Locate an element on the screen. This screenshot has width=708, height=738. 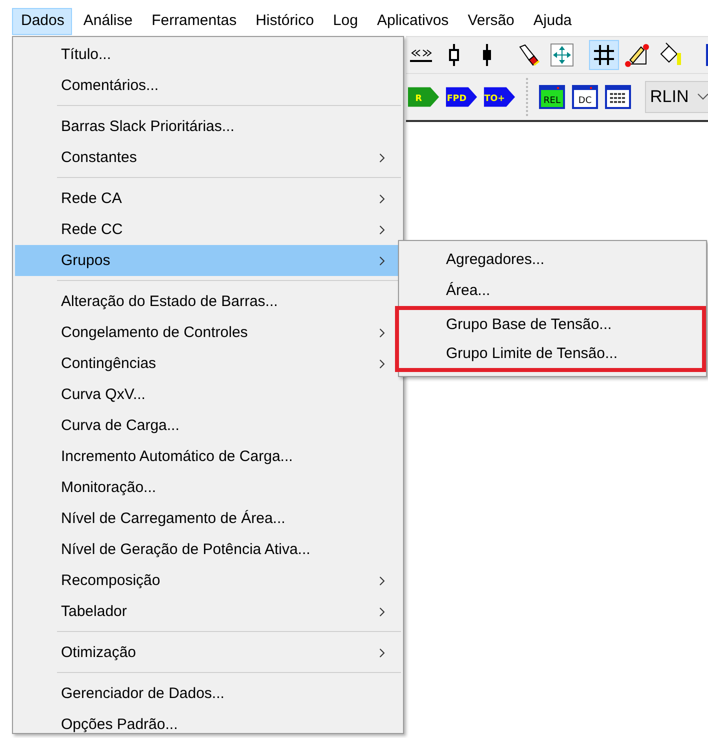
menu-item-label: Rede CA is located at coordinates (91, 198).